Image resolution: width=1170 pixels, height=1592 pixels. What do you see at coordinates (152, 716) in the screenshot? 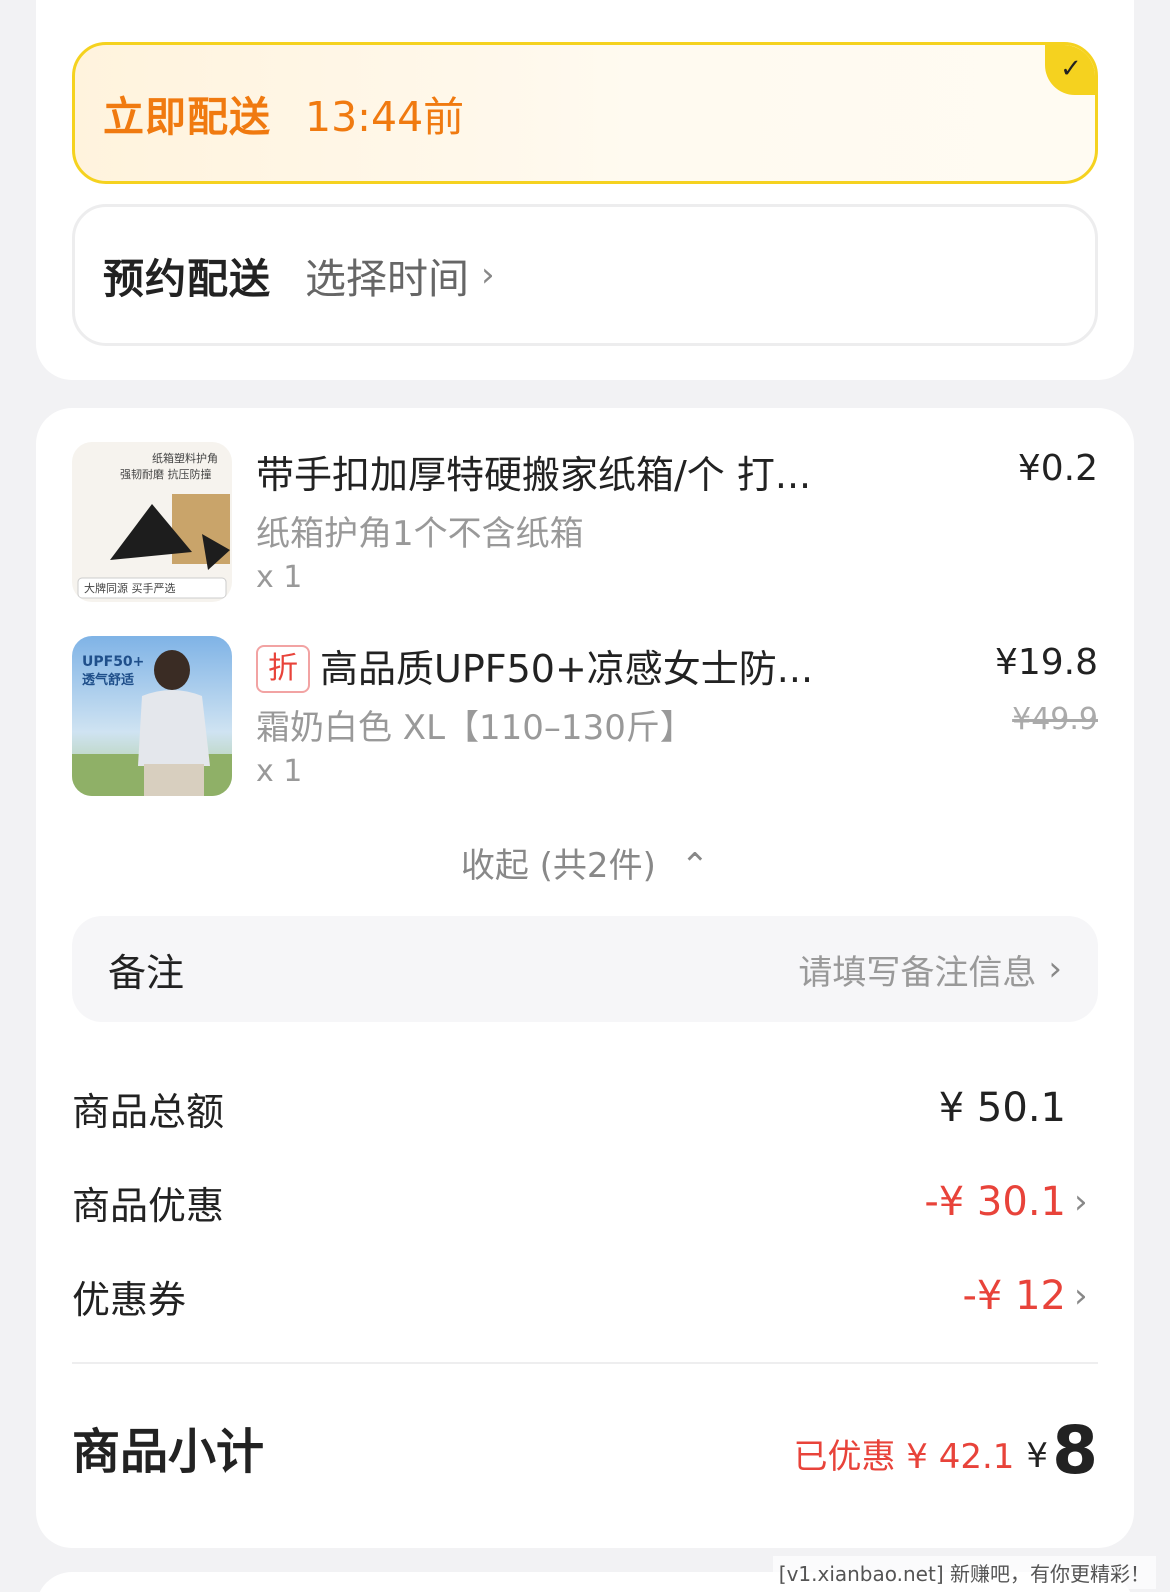
I see `product-image: UPF50+ 透气舒适` at bounding box center [152, 716].